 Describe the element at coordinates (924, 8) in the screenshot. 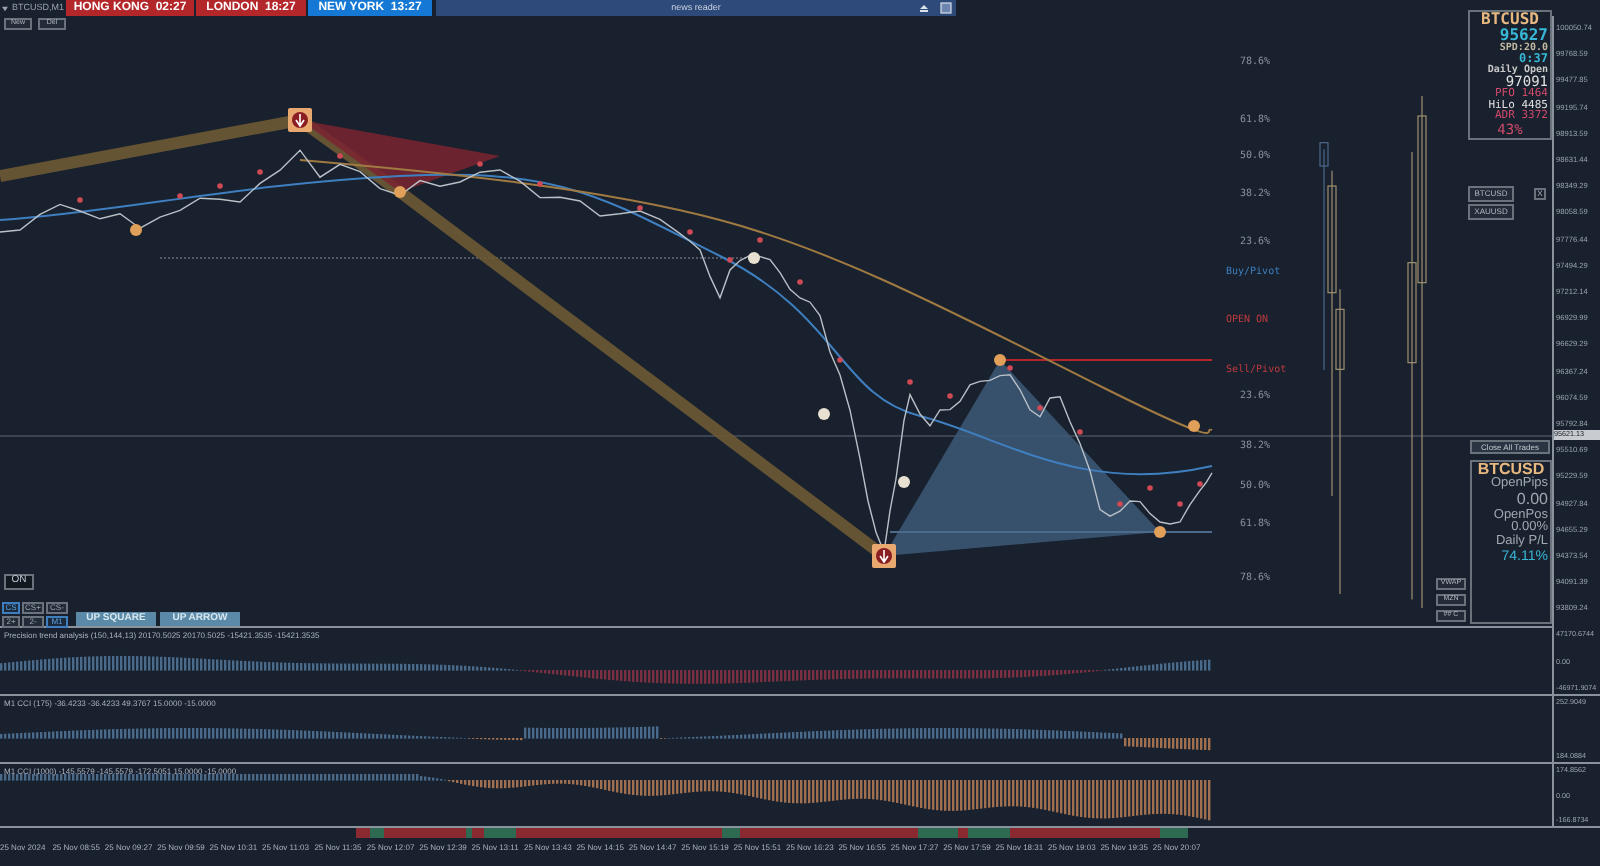

I see `eject-icon` at that location.